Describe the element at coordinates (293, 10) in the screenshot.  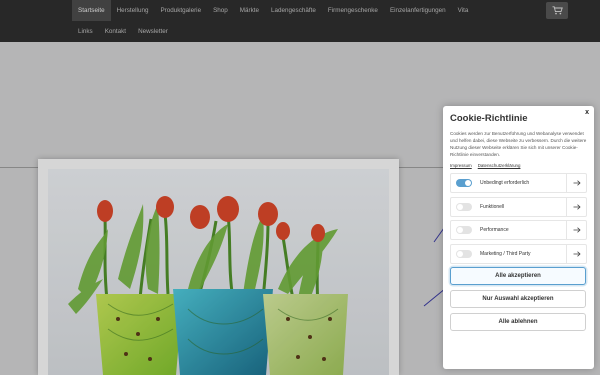
I see `nav-item-ladengeschaefte: Ladengeschäfte` at that location.